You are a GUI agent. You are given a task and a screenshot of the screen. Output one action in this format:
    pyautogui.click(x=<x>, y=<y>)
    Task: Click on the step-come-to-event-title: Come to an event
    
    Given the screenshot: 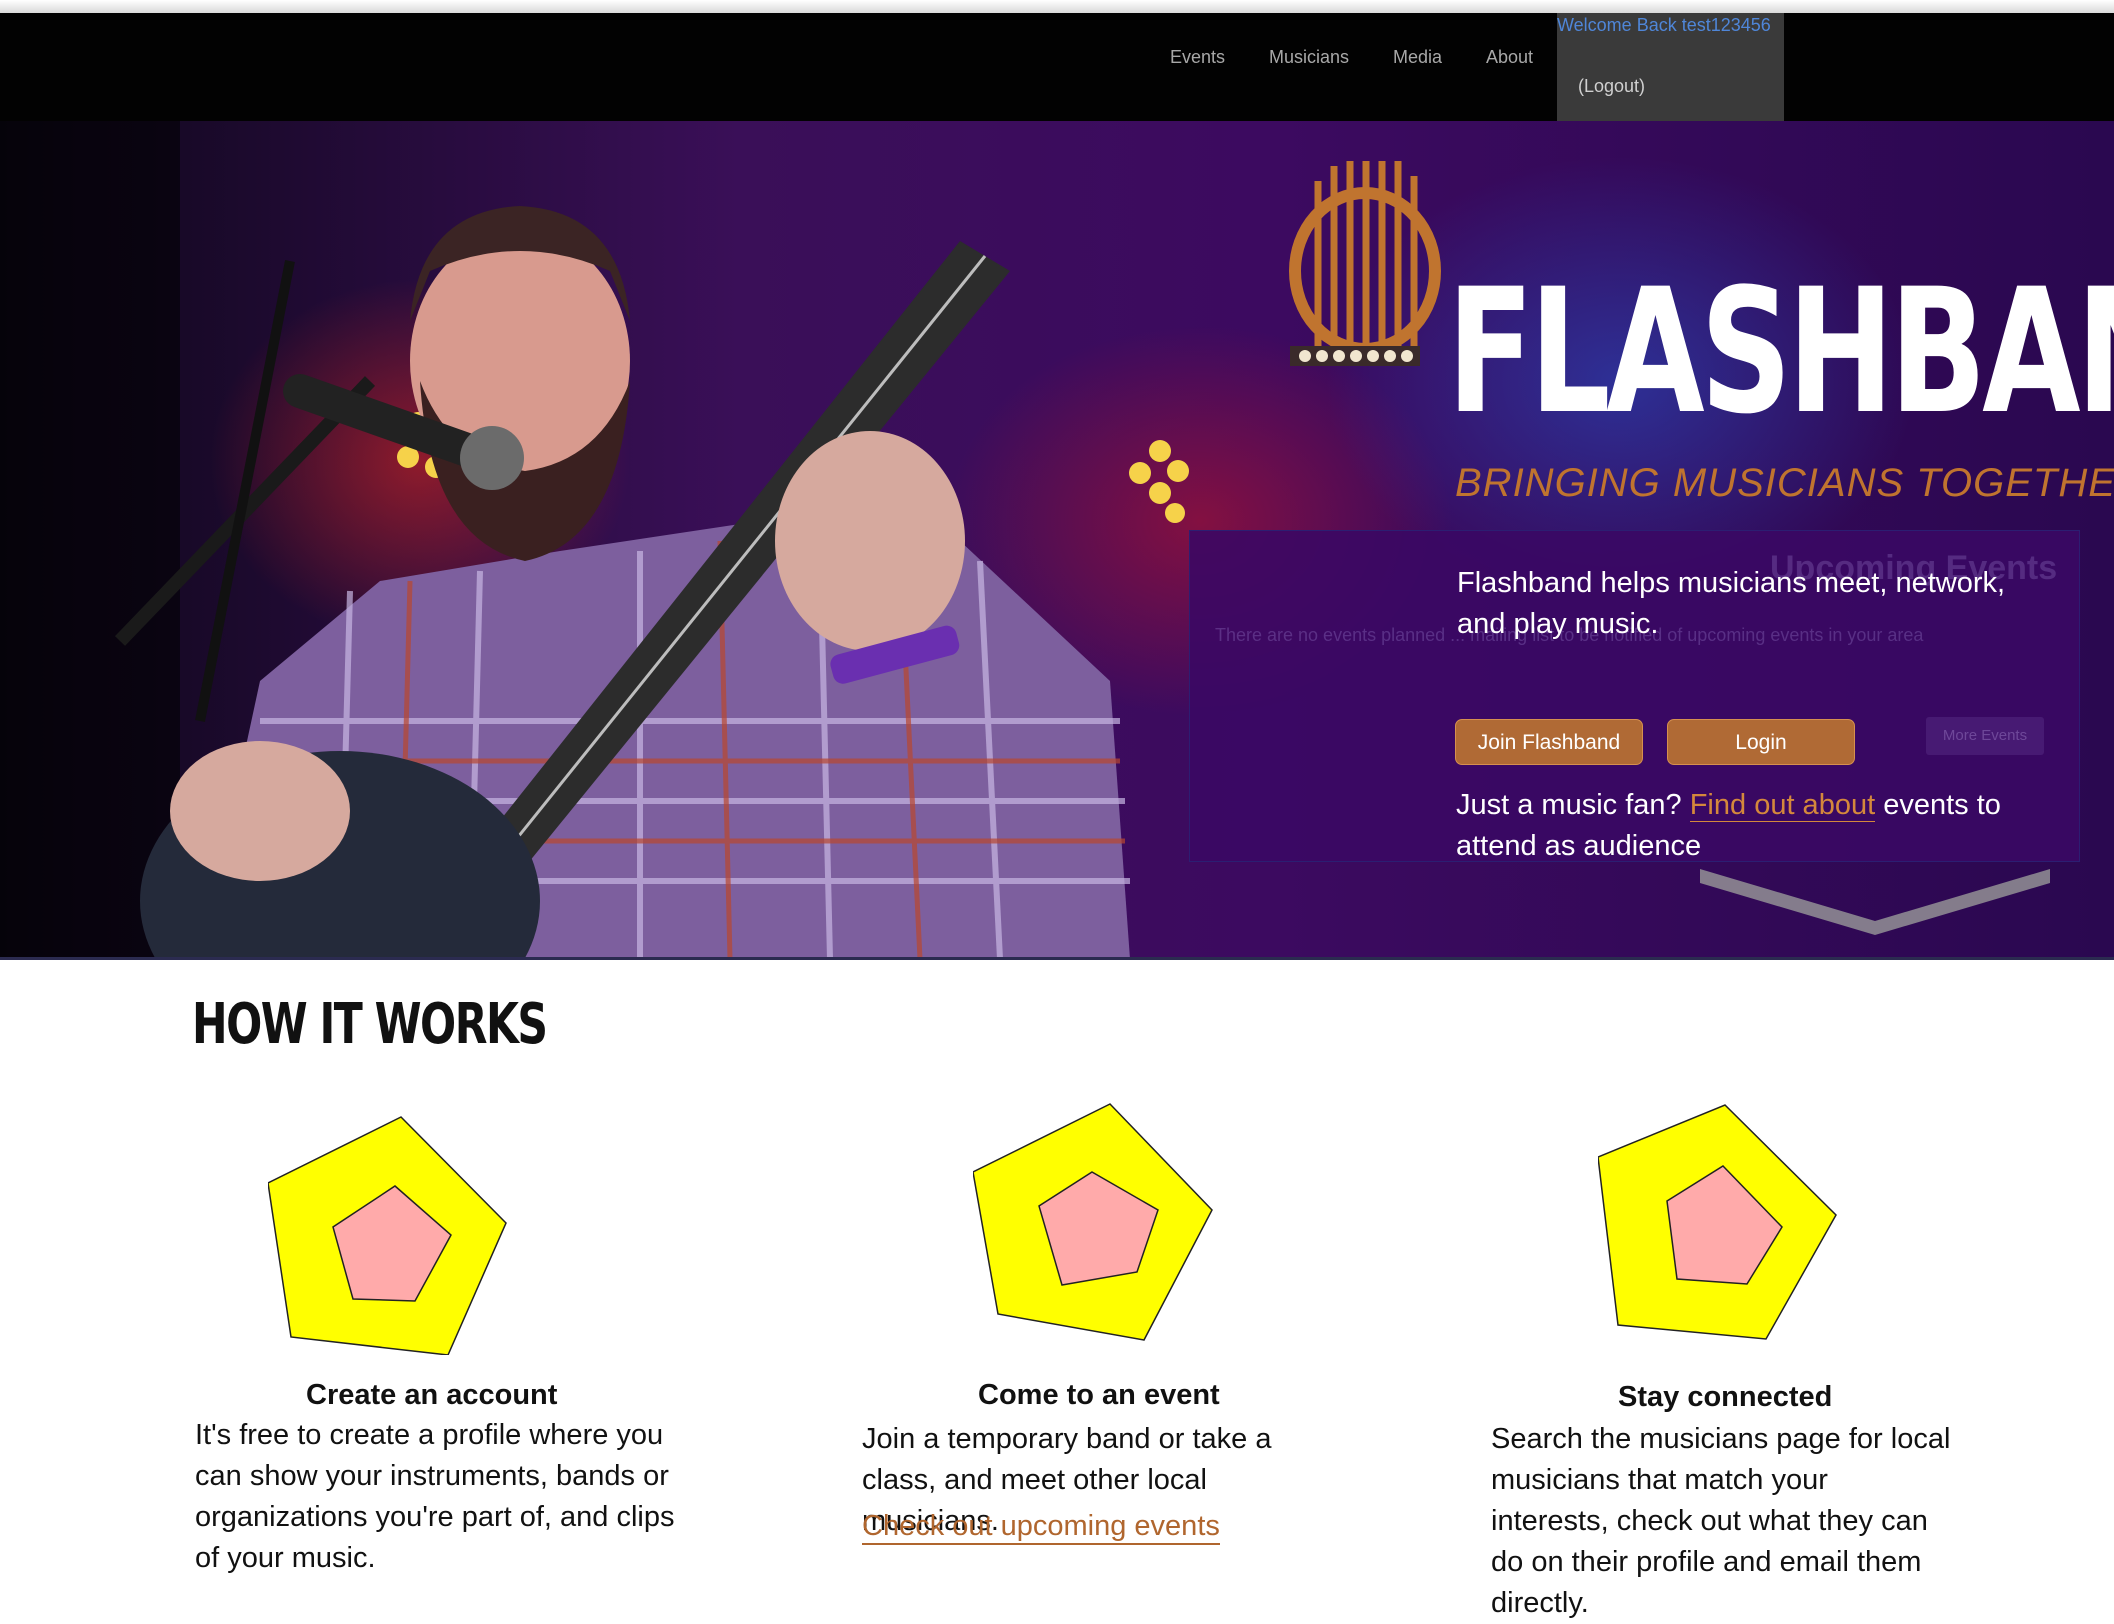 What is the action you would take?
    pyautogui.click(x=1099, y=1395)
    